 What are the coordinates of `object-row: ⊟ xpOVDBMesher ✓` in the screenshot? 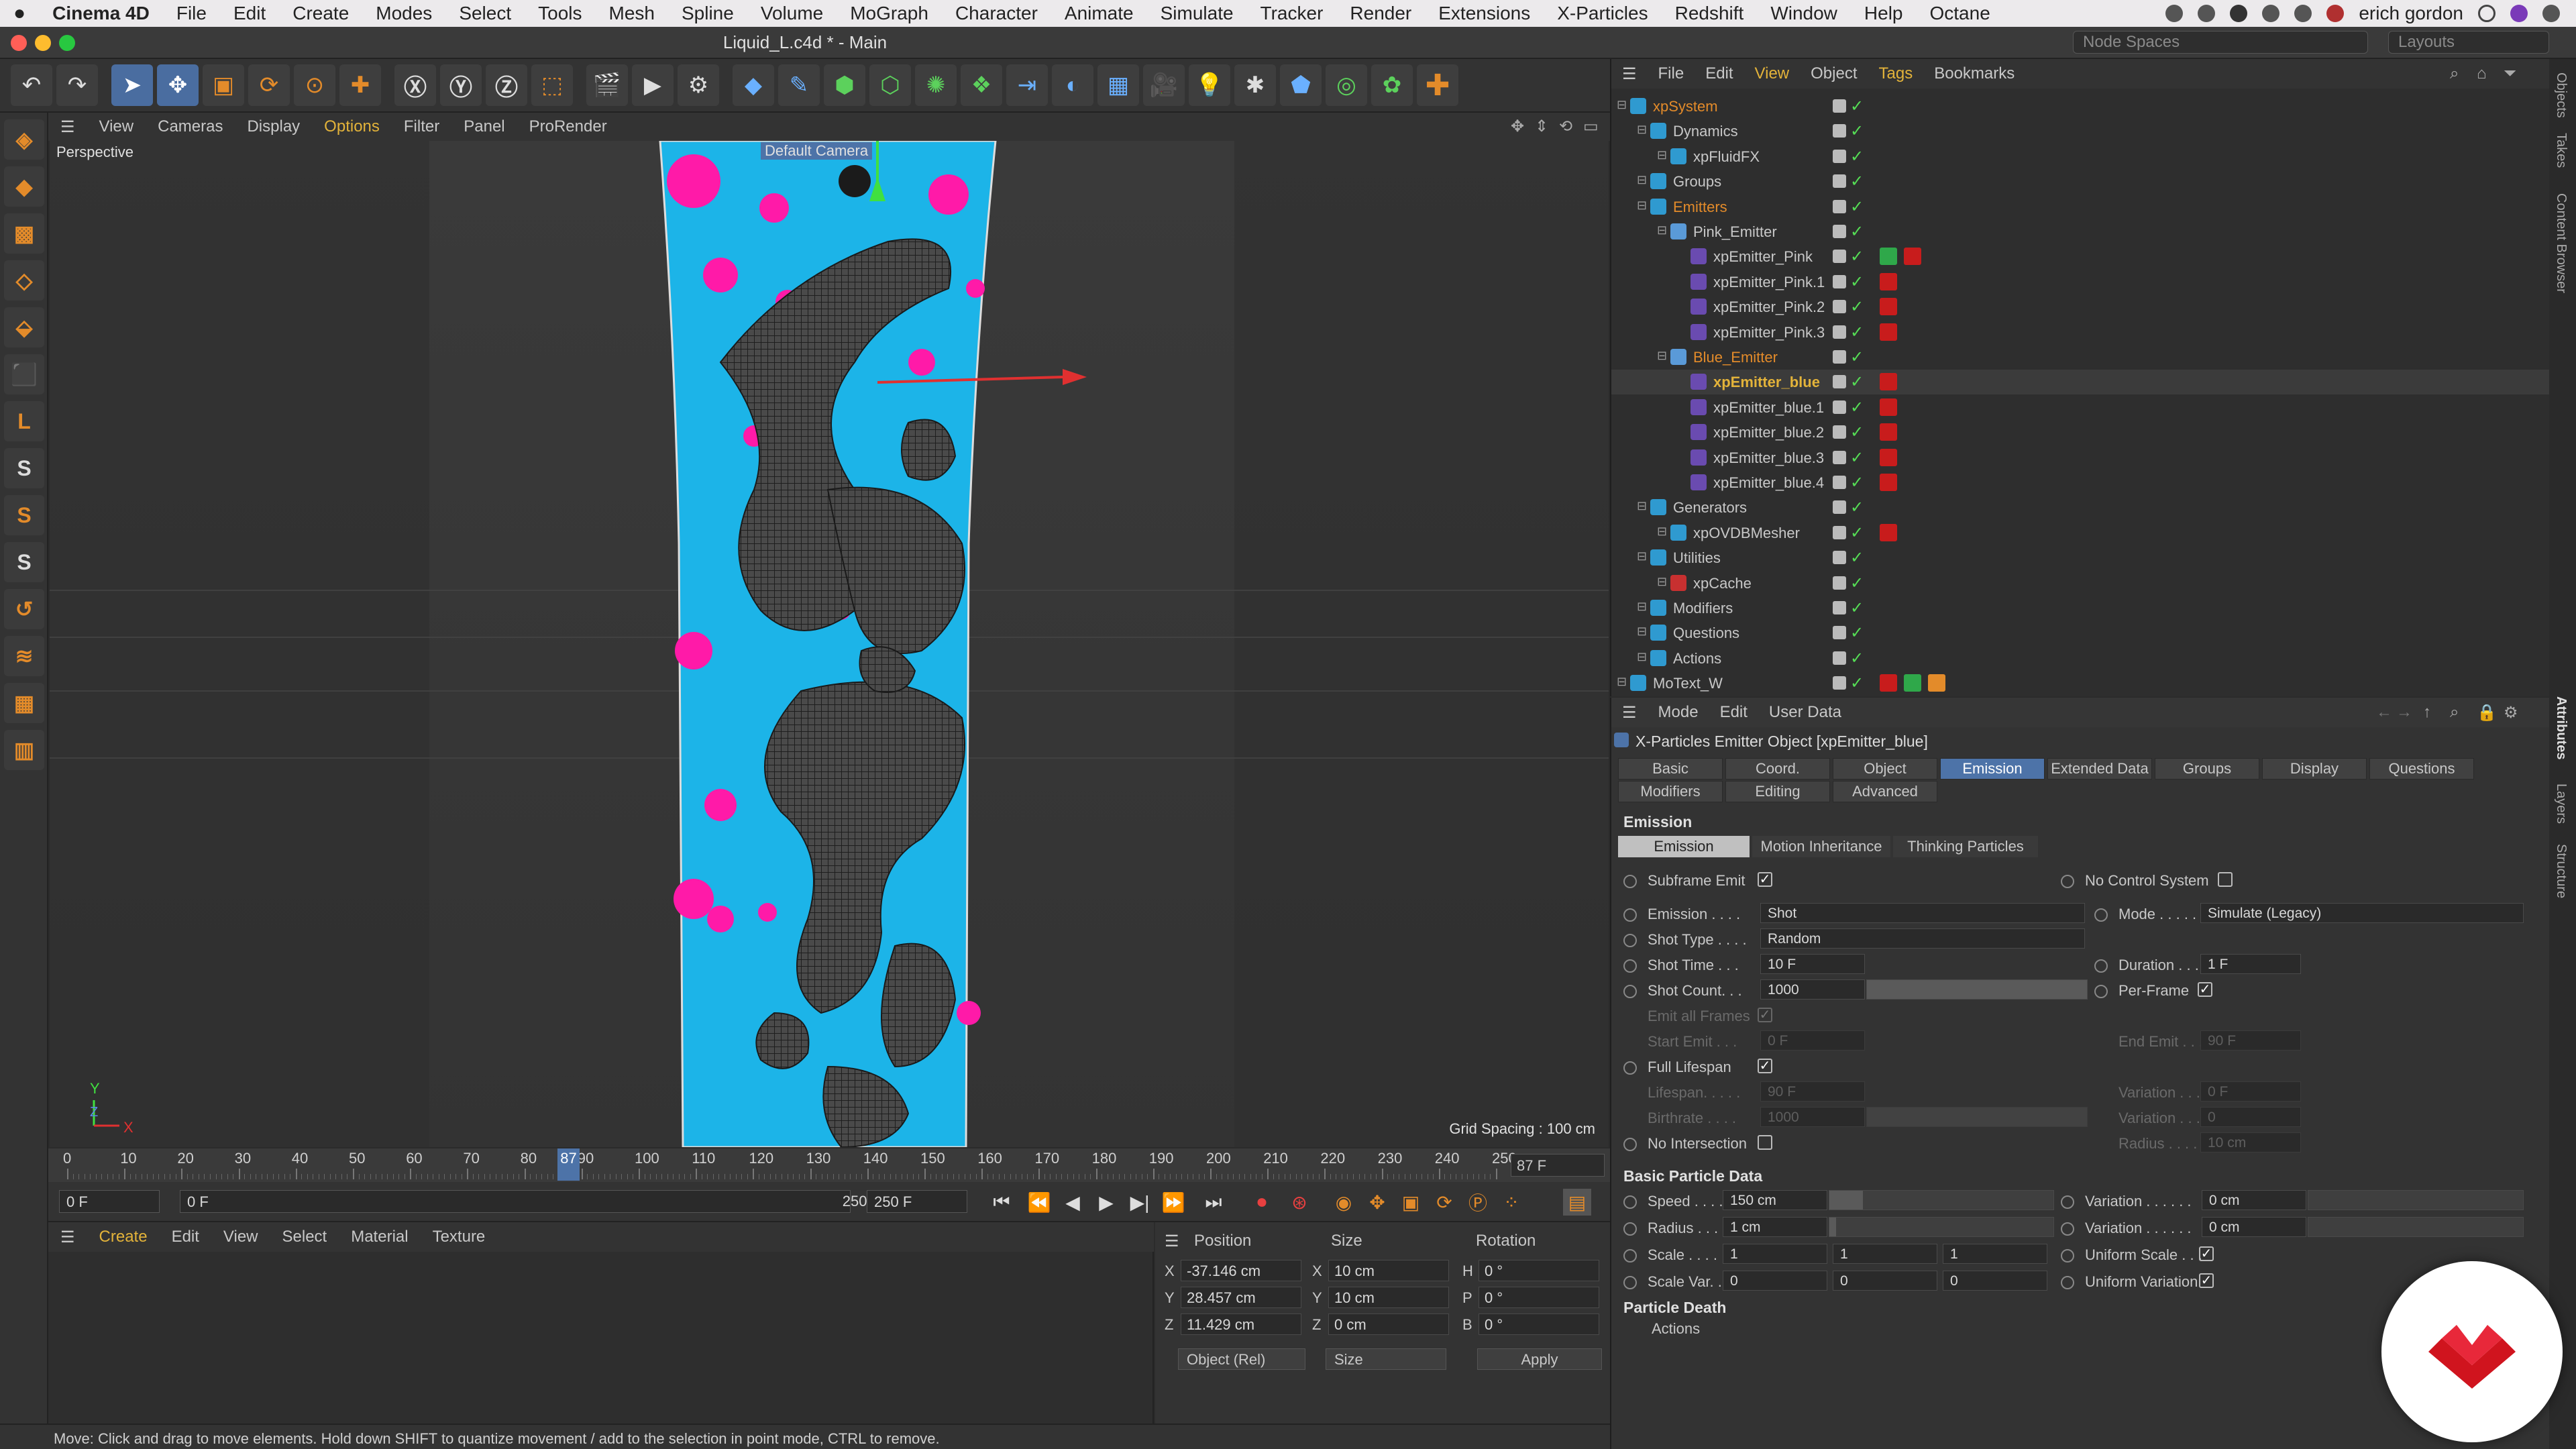 It's located at (2081, 533).